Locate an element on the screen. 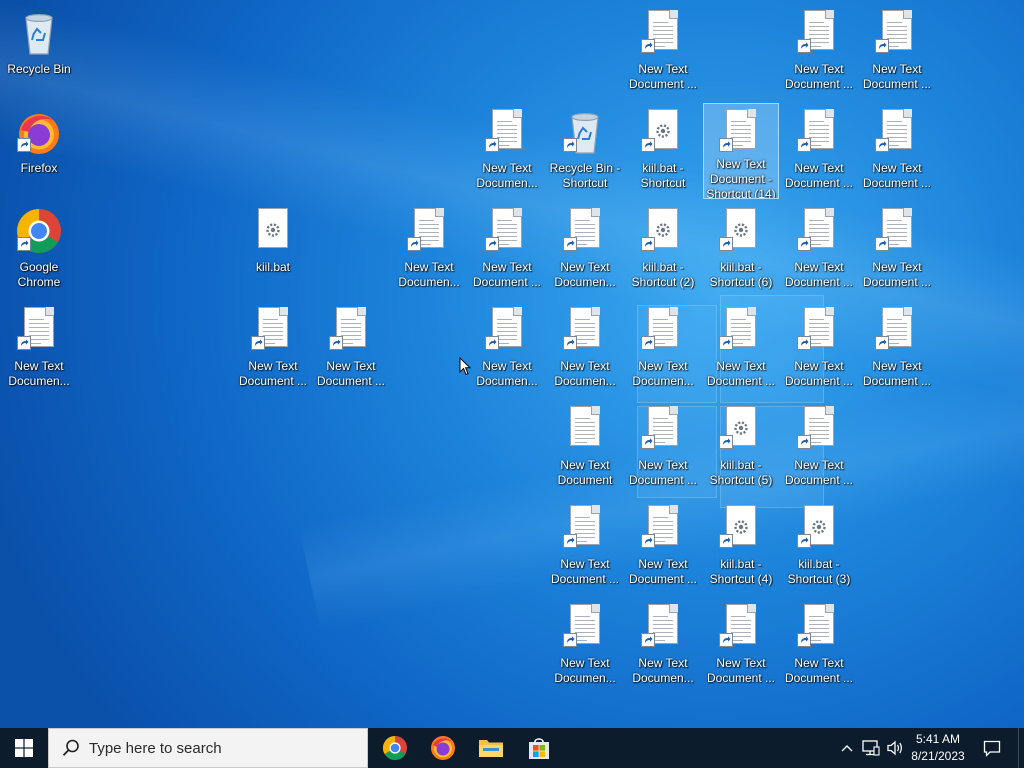 Image resolution: width=1024 pixels, height=768 pixels. text-document-file: New Text Document is located at coordinates (585, 448).